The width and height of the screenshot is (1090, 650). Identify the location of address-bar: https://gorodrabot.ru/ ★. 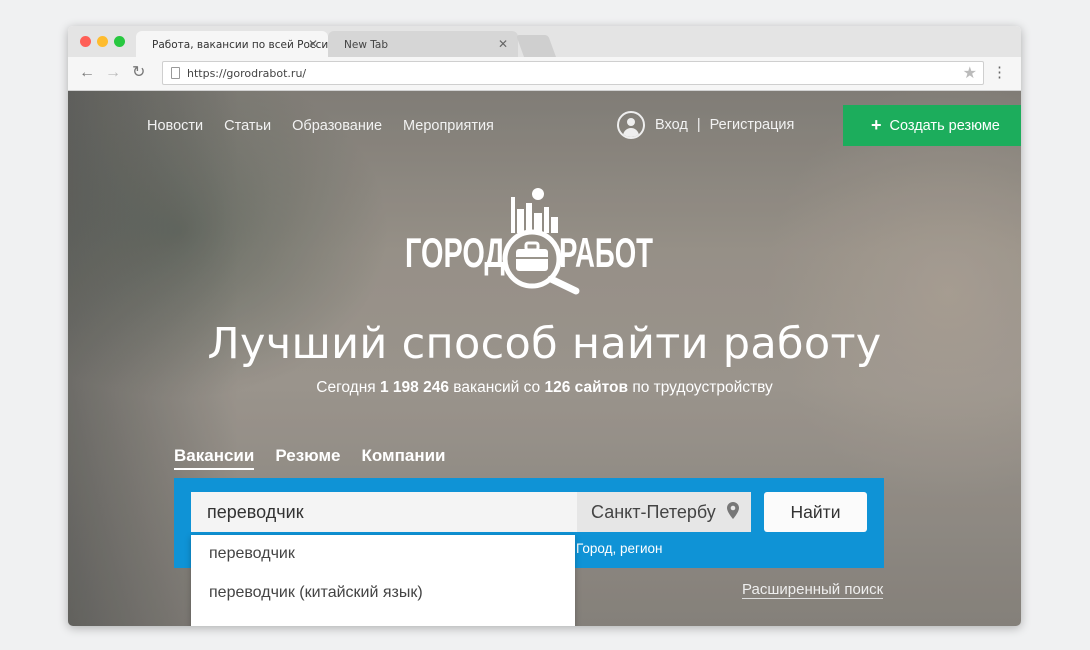
(573, 73).